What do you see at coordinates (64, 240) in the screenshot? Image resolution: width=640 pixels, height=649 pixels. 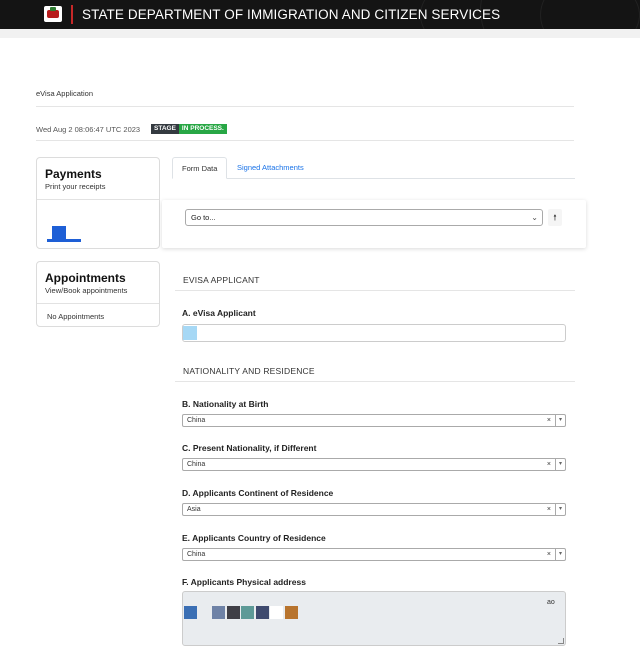 I see `receipt-base` at bounding box center [64, 240].